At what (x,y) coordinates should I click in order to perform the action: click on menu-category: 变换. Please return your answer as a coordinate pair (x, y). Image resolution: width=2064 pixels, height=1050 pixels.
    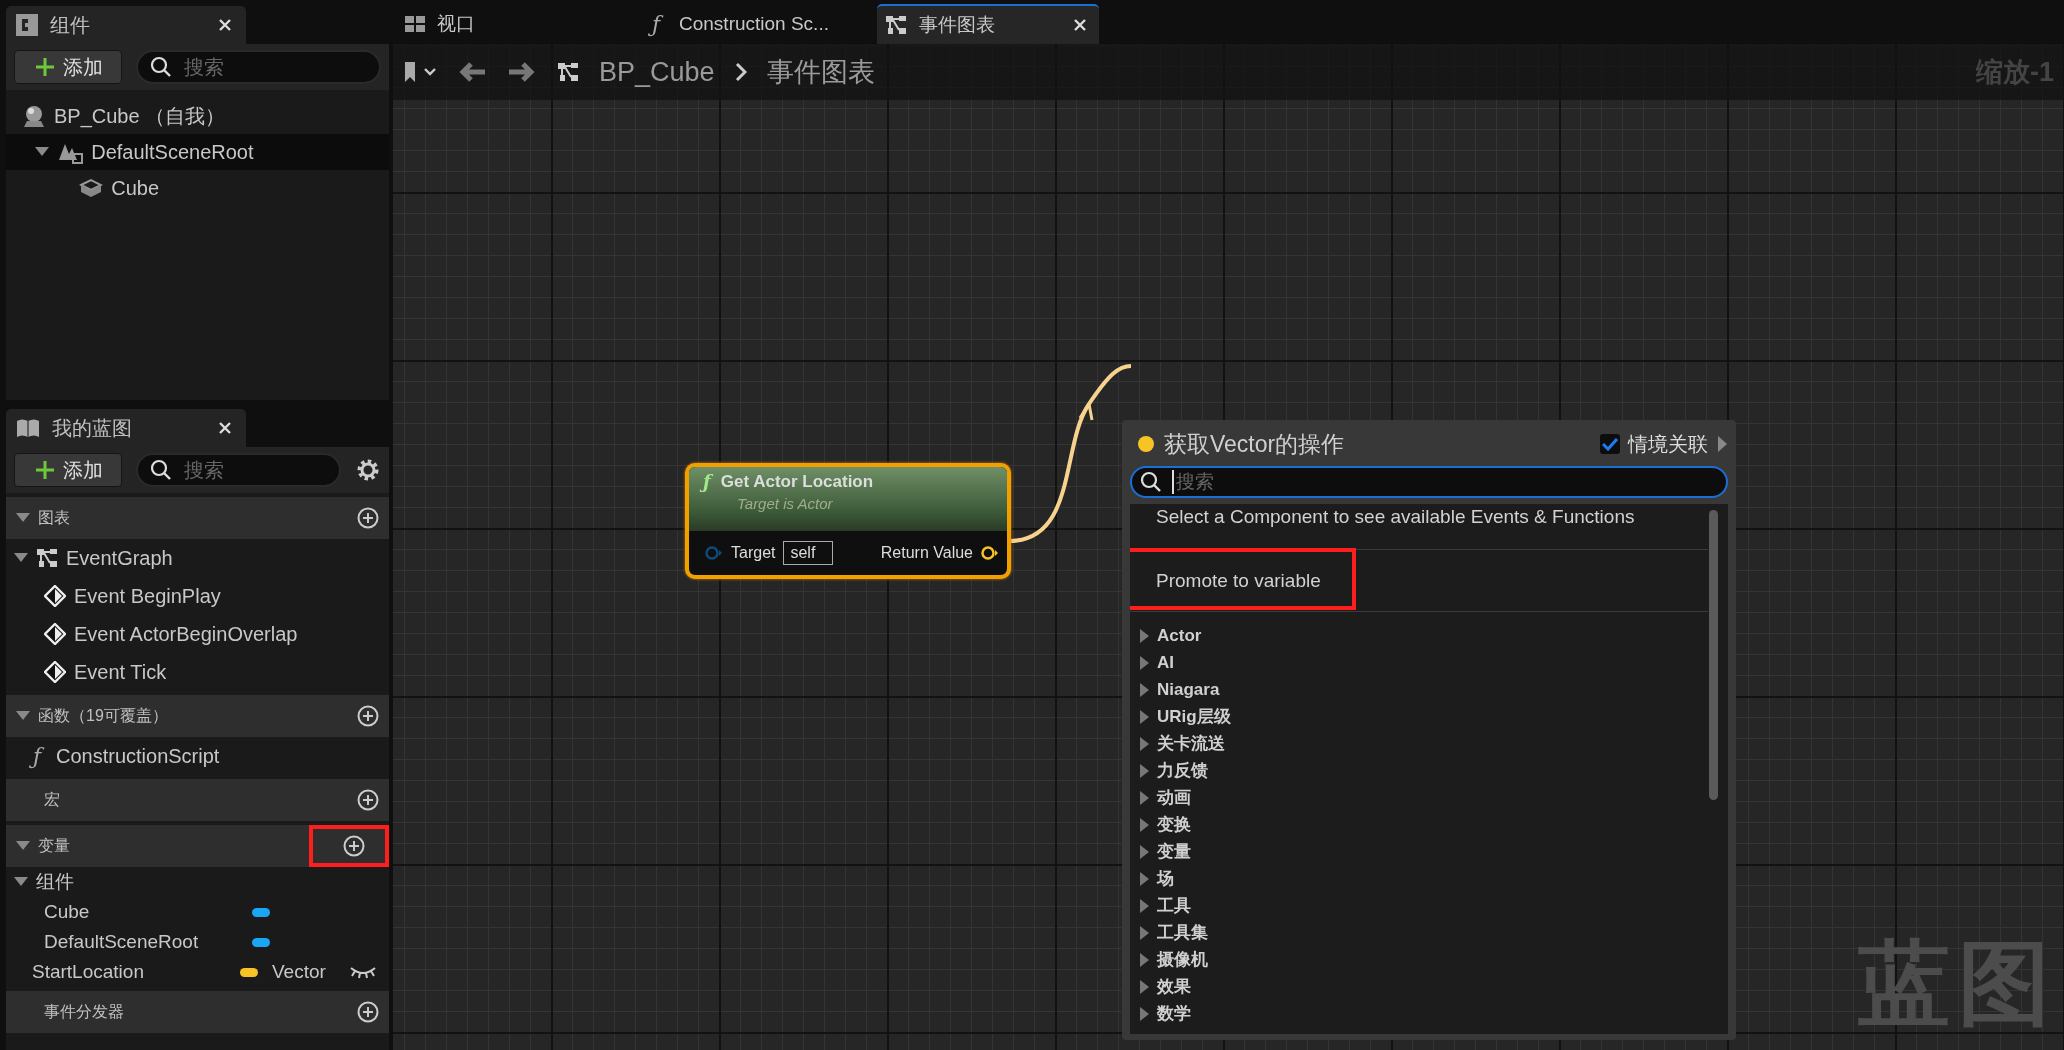
    Looking at the image, I should click on (1419, 824).